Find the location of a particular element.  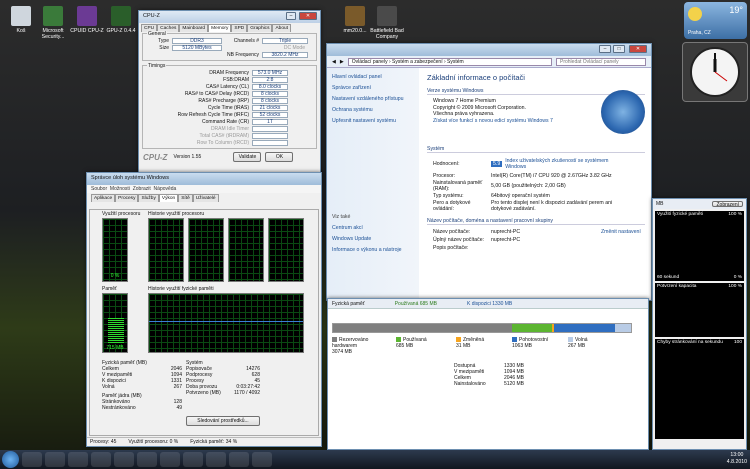

desktop-icon-battlefield: Battlefield Bad Company is located at coordinates (387, 23).